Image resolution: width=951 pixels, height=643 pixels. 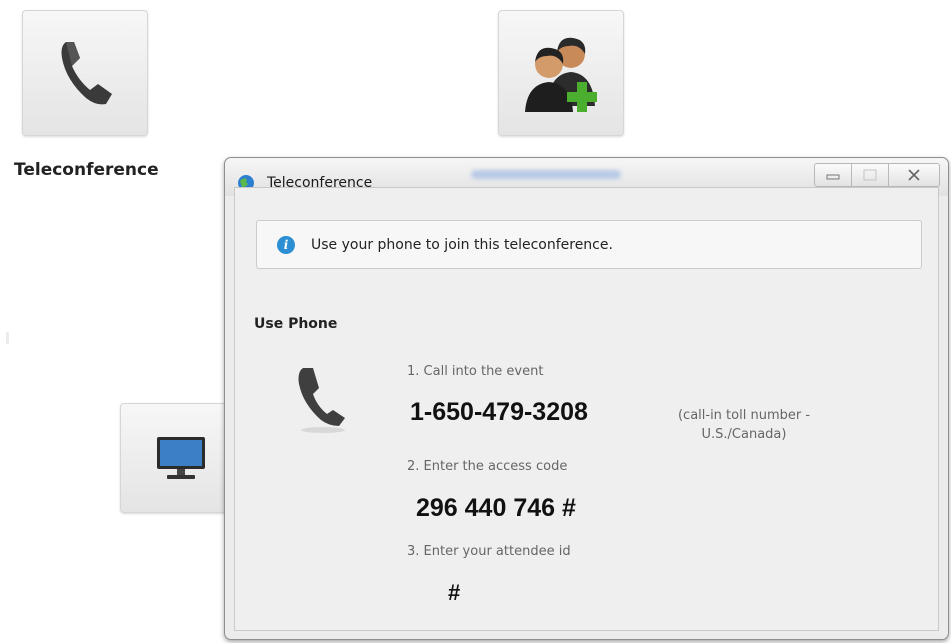 I want to click on info-icon: i, so click(x=286, y=244).